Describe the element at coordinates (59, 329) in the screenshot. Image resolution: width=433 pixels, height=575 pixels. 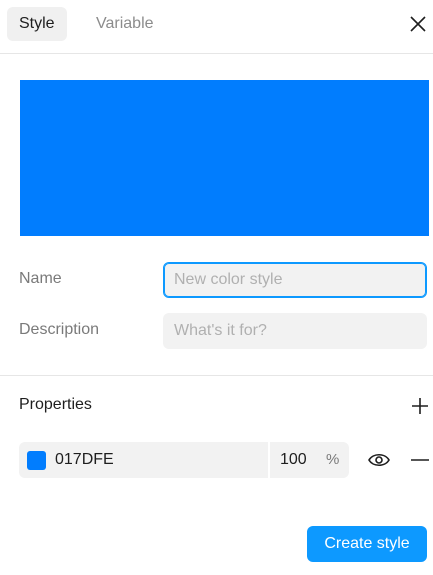
I see `description-label: Description` at that location.